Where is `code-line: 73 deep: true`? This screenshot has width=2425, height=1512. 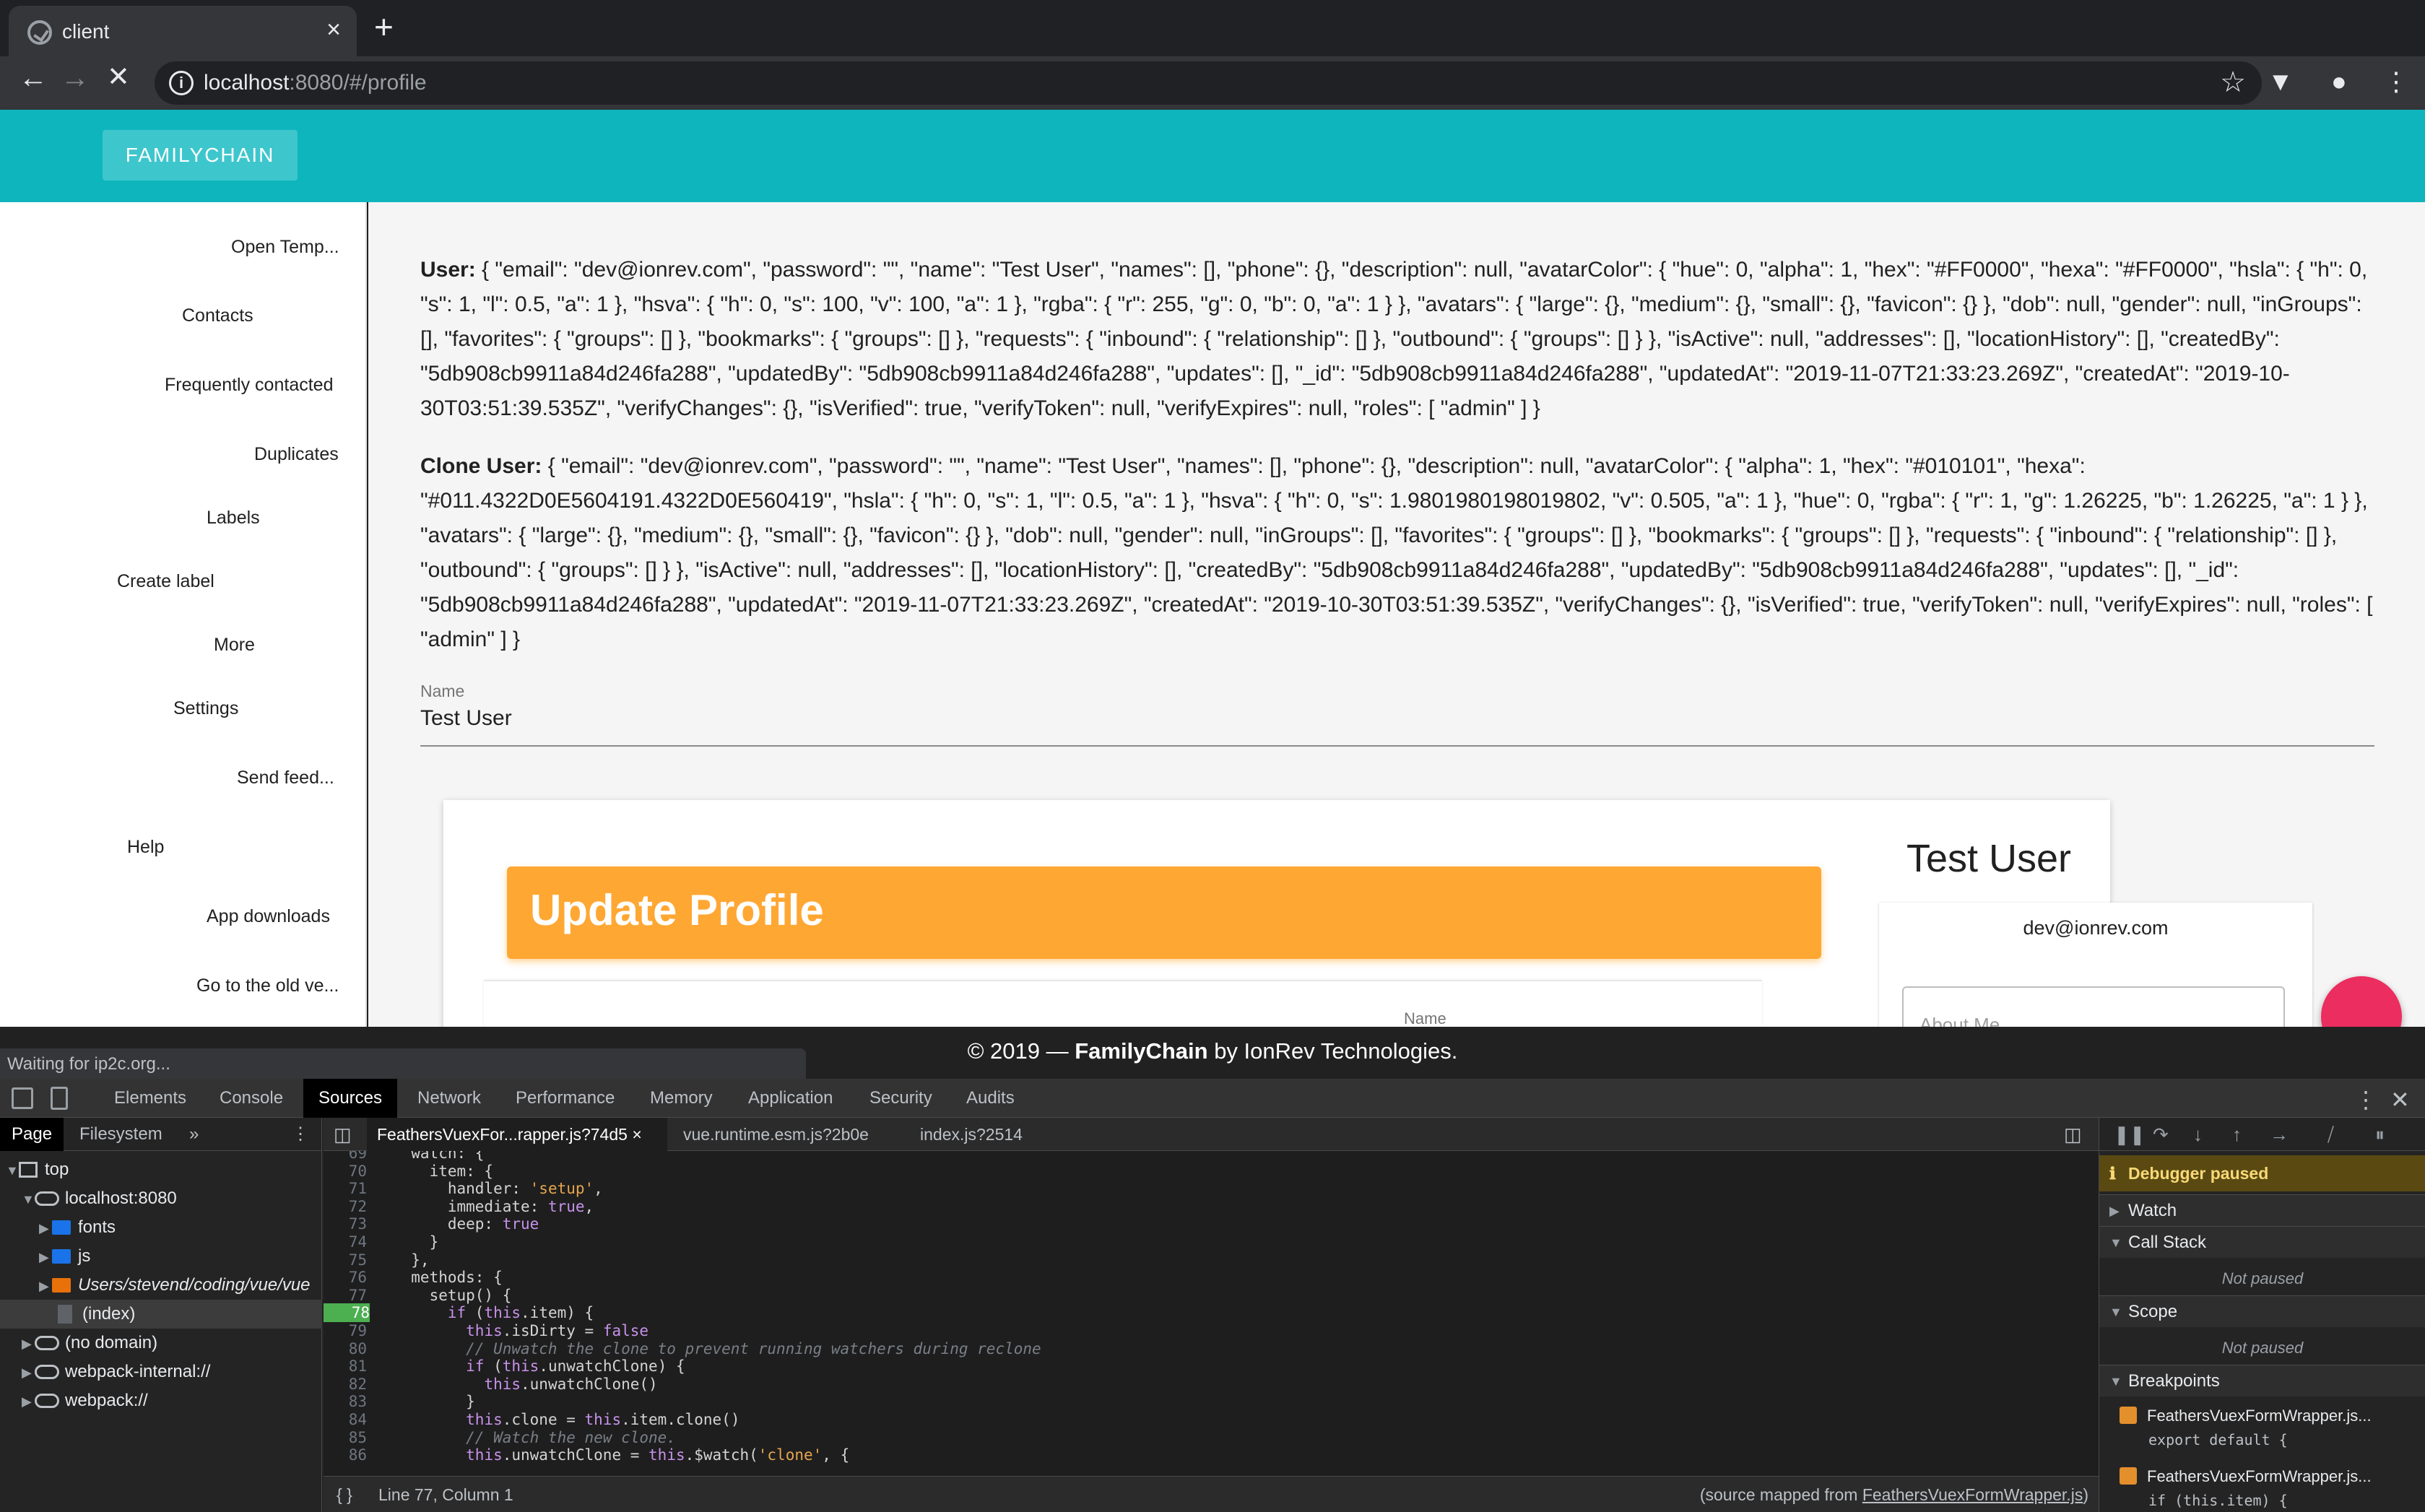
code-line: 73 deep: true is located at coordinates (1211, 1224).